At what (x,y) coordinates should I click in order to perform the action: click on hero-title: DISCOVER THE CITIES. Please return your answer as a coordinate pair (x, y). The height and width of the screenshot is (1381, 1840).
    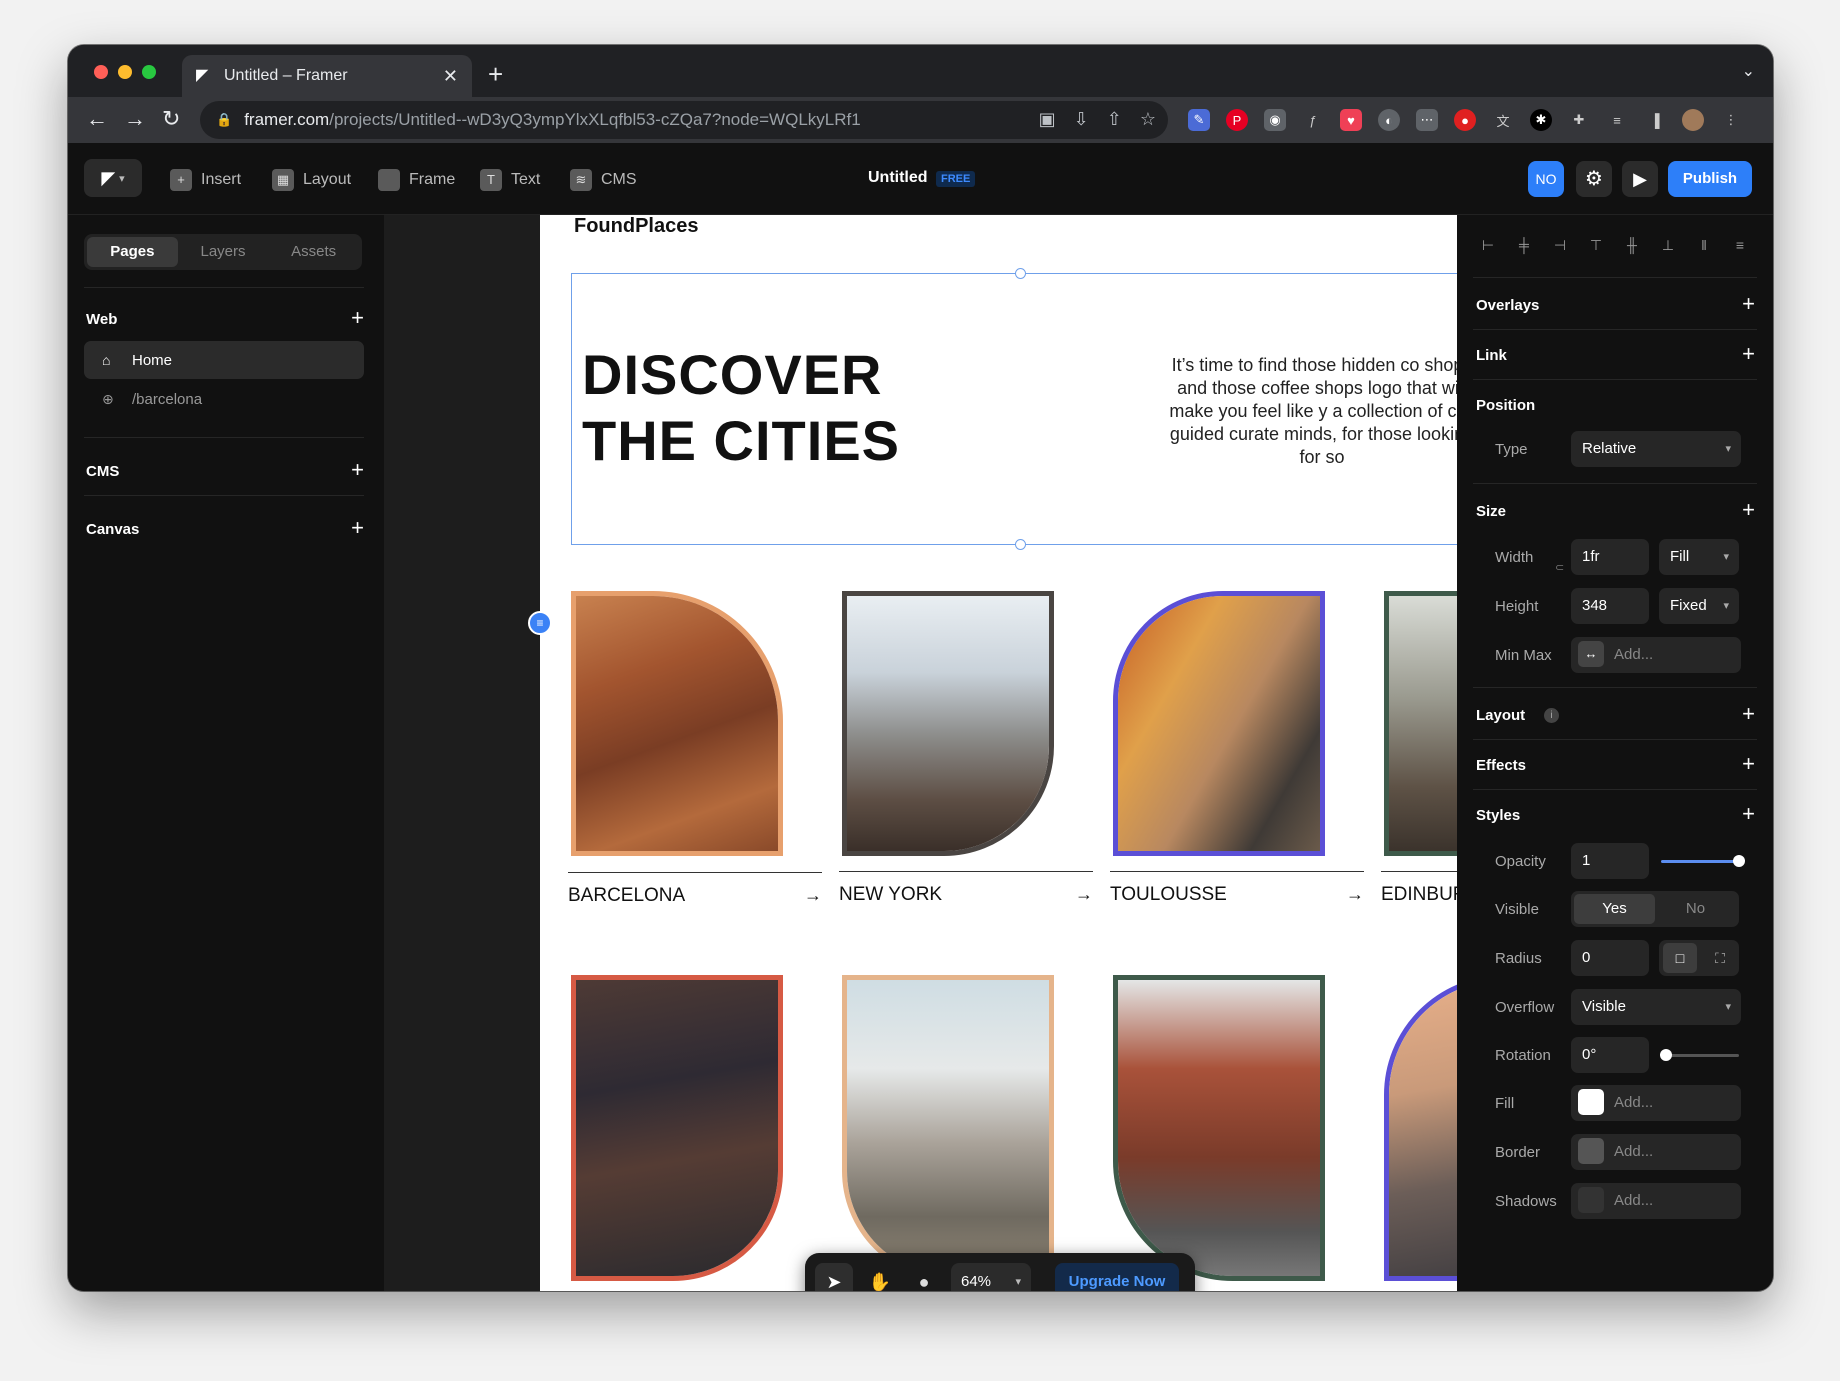
    Looking at the image, I should click on (741, 408).